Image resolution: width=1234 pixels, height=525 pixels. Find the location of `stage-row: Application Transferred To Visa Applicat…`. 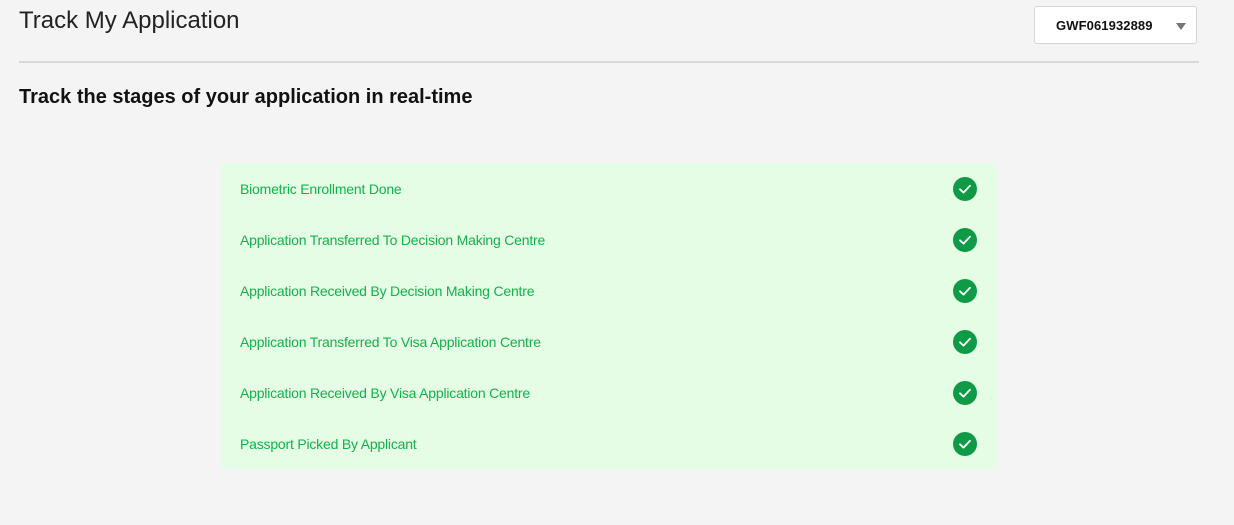

stage-row: Application Transferred To Visa Applicat… is located at coordinates (609, 341).